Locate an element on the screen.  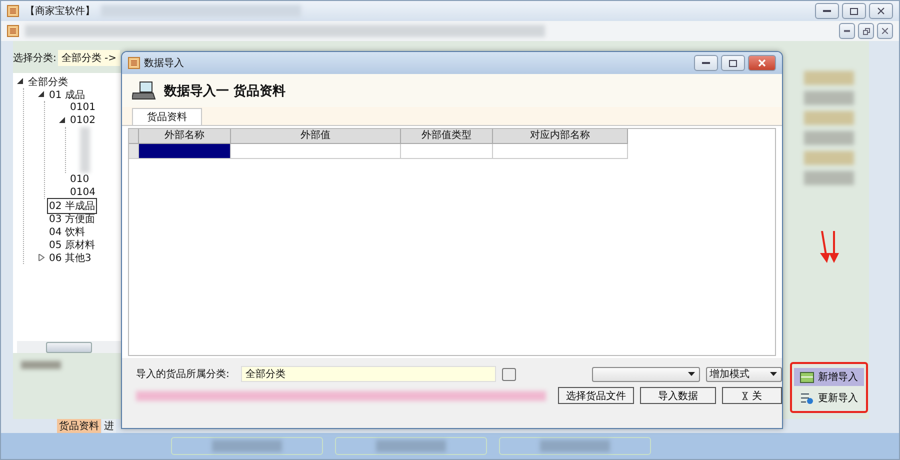
restore-icon is located at coordinates (866, 31).